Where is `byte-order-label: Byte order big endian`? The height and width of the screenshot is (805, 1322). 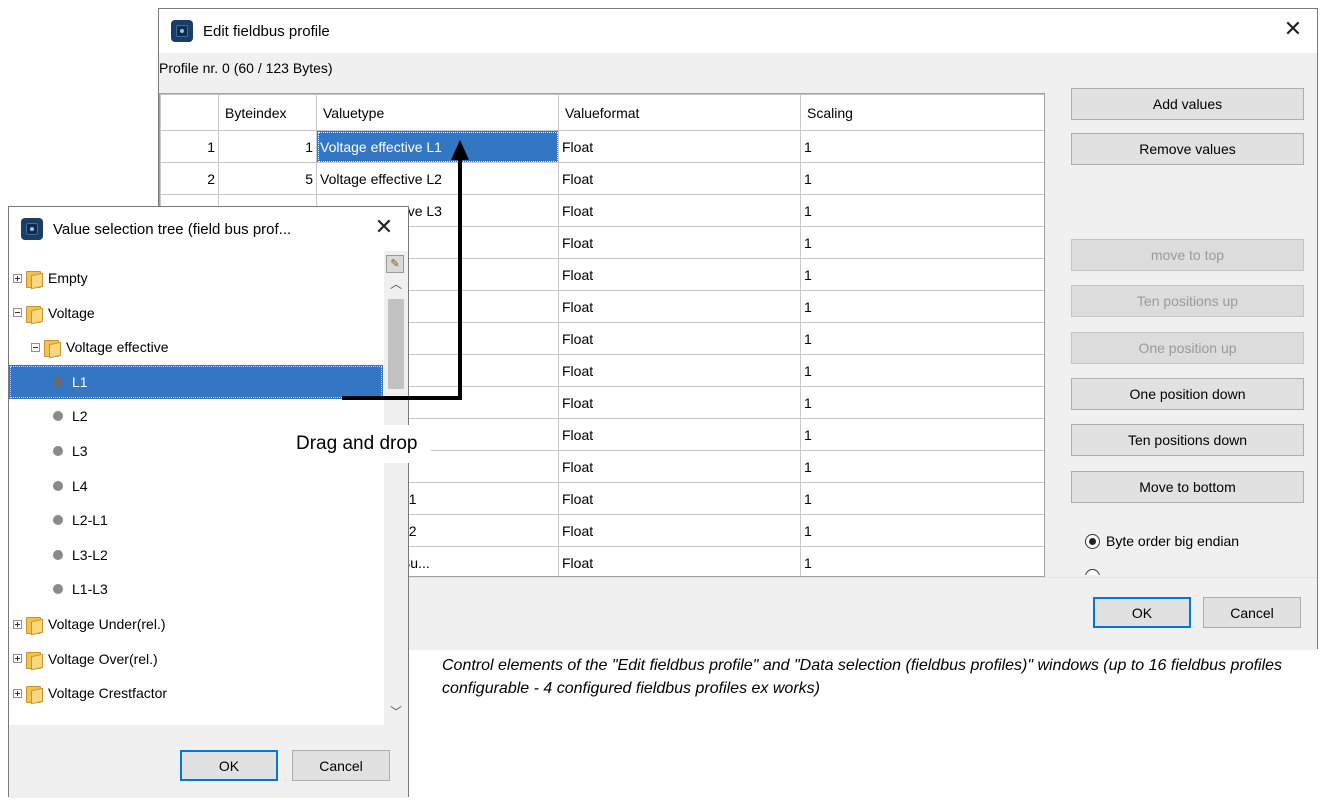 byte-order-label: Byte order big endian is located at coordinates (1173, 541).